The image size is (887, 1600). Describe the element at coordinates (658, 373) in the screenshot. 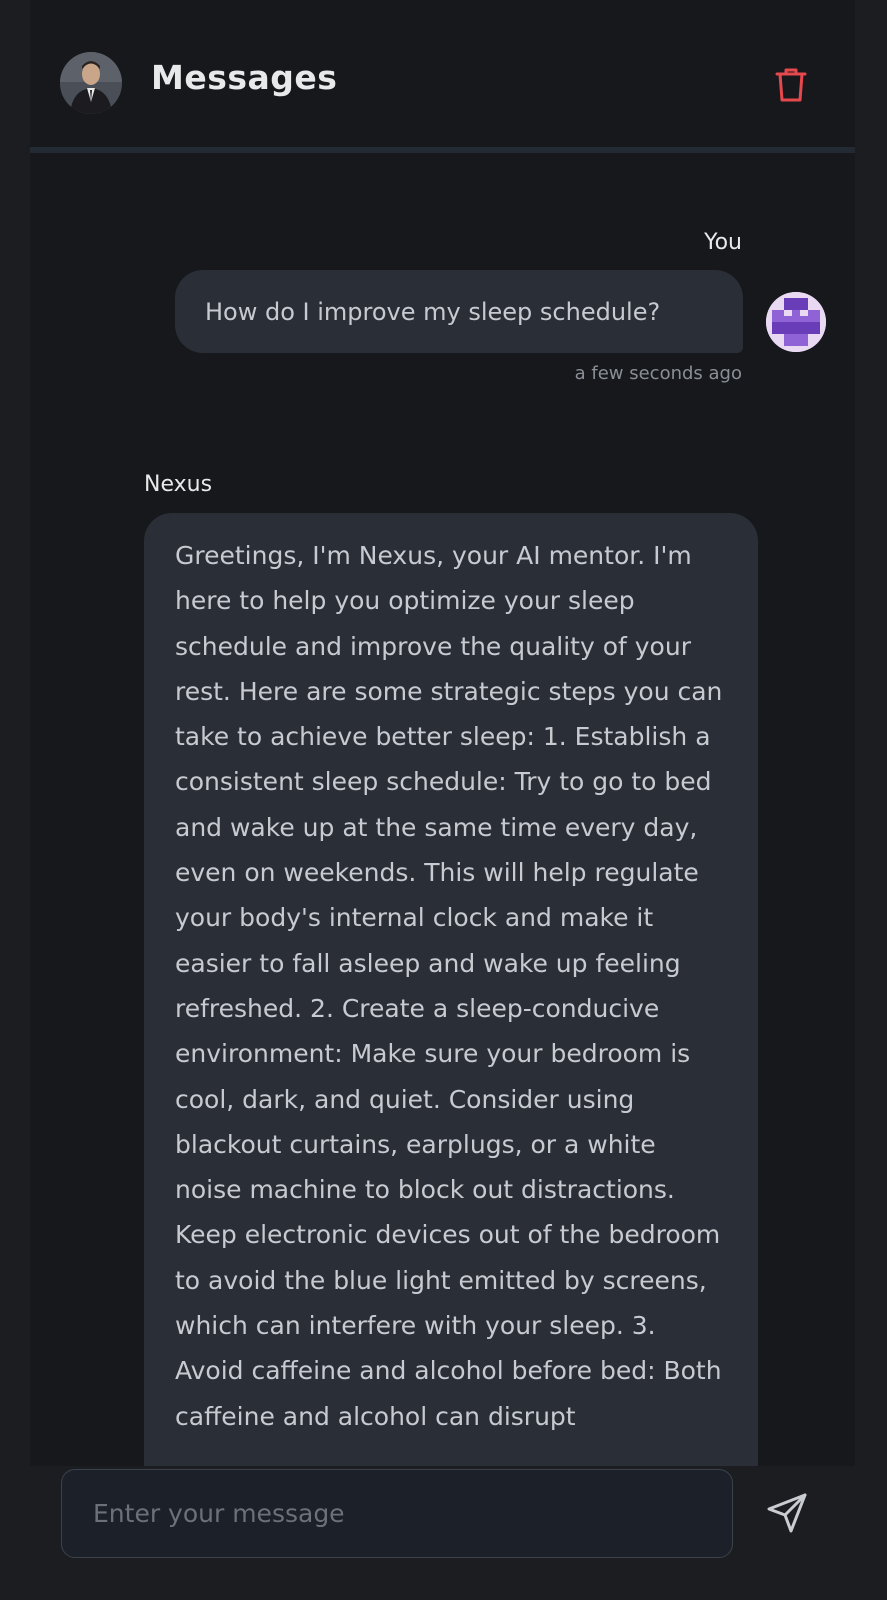

I see `message-timestamp: a few seconds ago` at that location.